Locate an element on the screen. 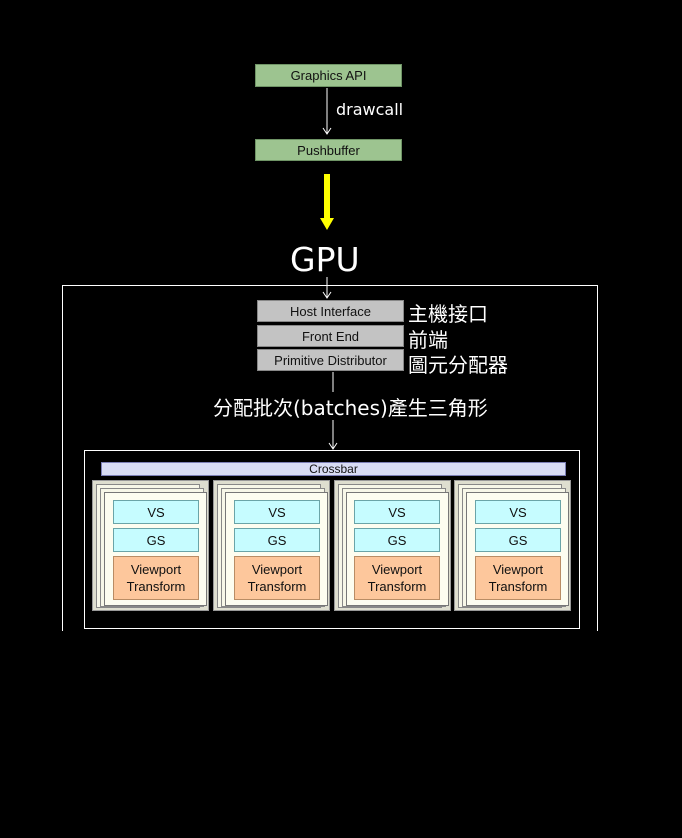 This screenshot has height=838, width=682. host-interface-arrow is located at coordinates (327, 288).